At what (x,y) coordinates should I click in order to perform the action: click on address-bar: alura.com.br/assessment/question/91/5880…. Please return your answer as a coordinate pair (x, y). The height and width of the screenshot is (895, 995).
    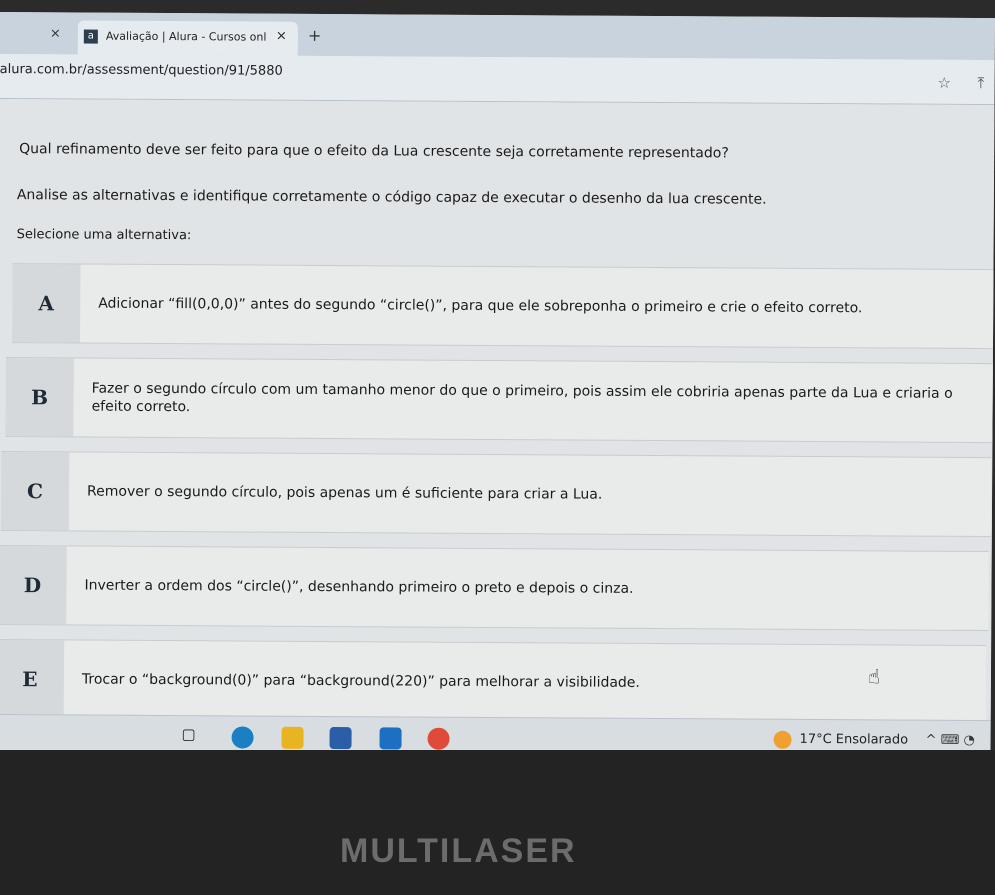
    Looking at the image, I should click on (497, 79).